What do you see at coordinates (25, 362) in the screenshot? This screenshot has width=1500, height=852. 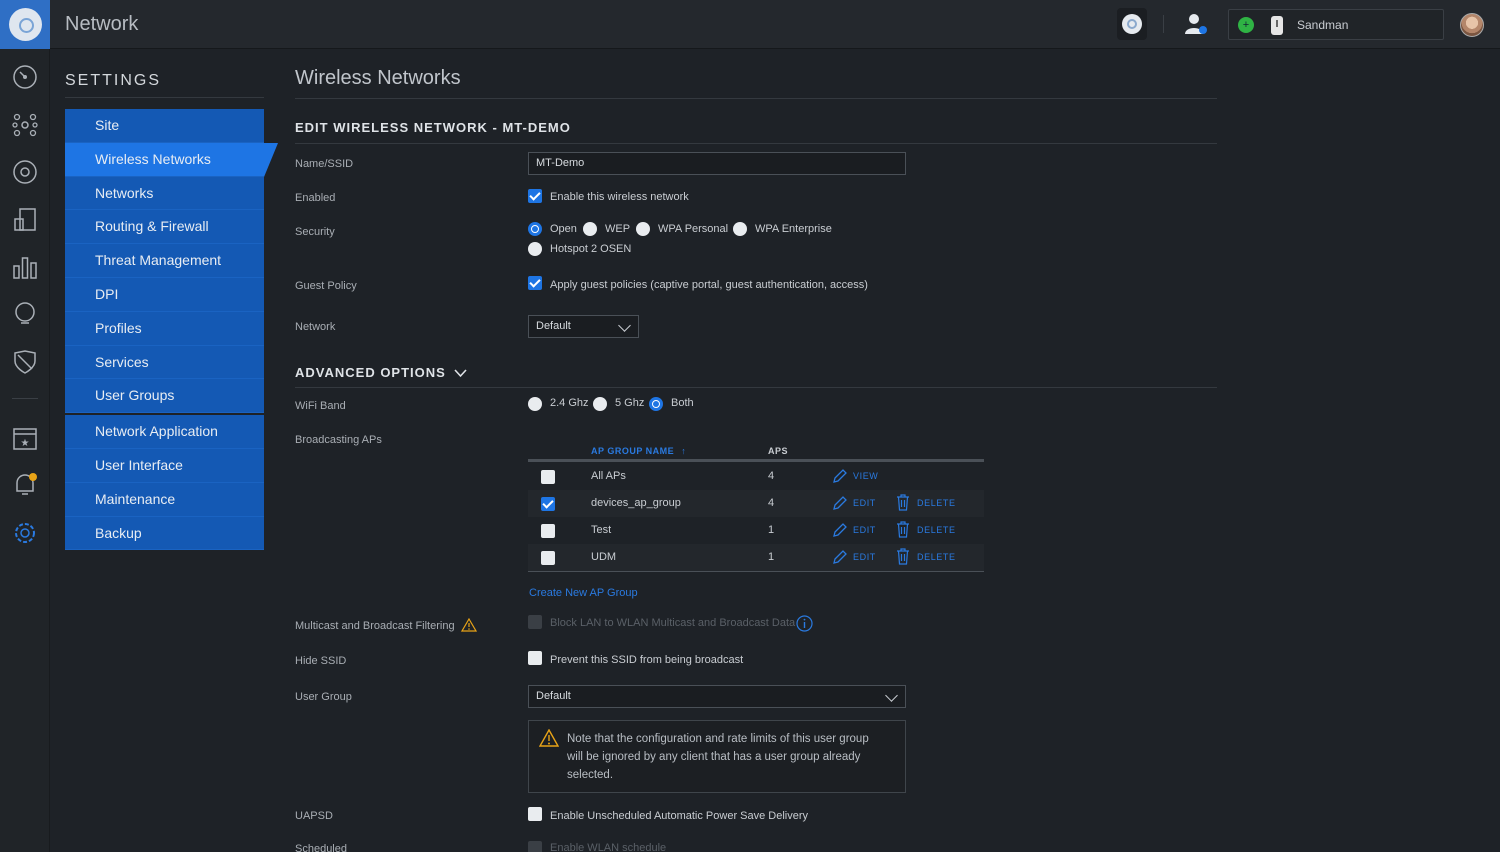 I see `security-icon` at bounding box center [25, 362].